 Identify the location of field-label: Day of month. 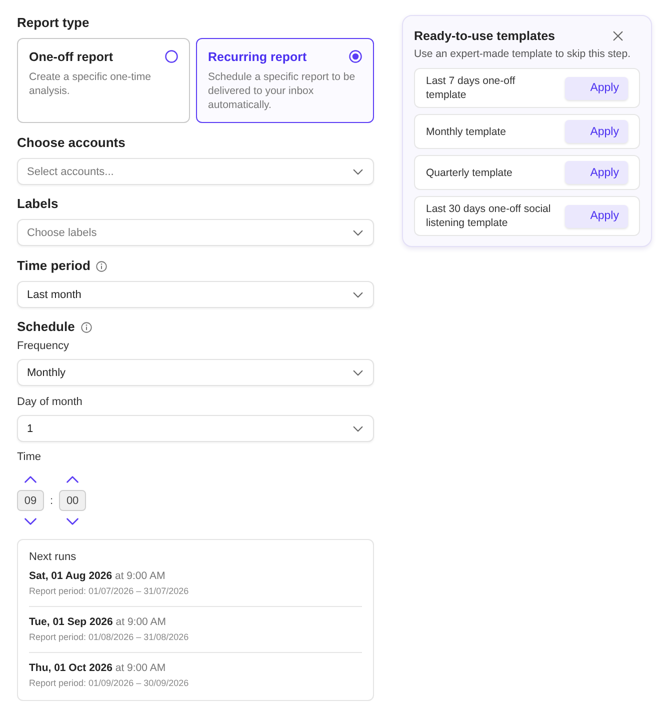
(49, 402).